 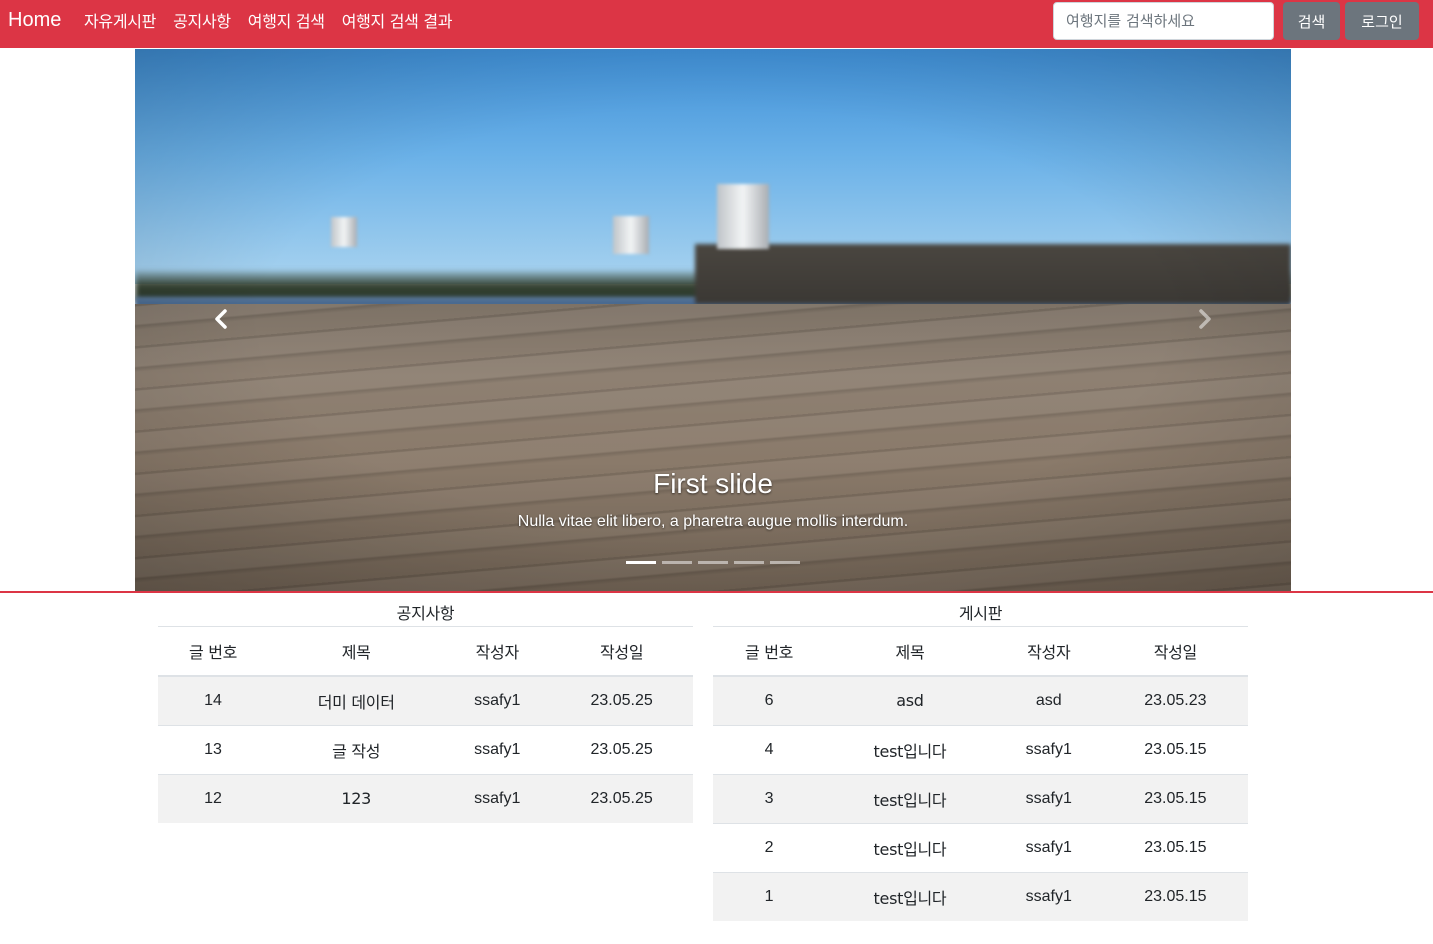 I want to click on table-row: 2 test입니다 ssafy1 23.05.15, so click(x=980, y=847).